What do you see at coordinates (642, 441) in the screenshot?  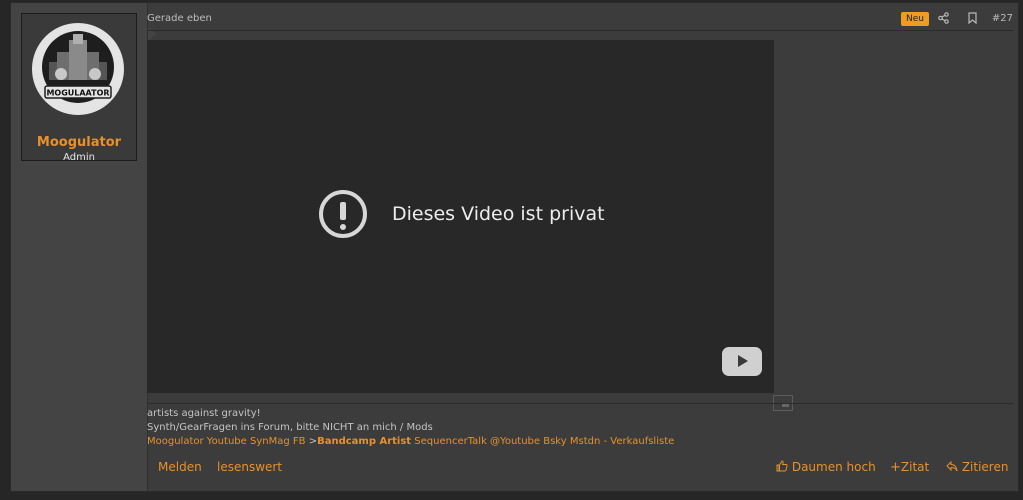 I see `sig-link-verkaufsliste: Verkaufsliste` at bounding box center [642, 441].